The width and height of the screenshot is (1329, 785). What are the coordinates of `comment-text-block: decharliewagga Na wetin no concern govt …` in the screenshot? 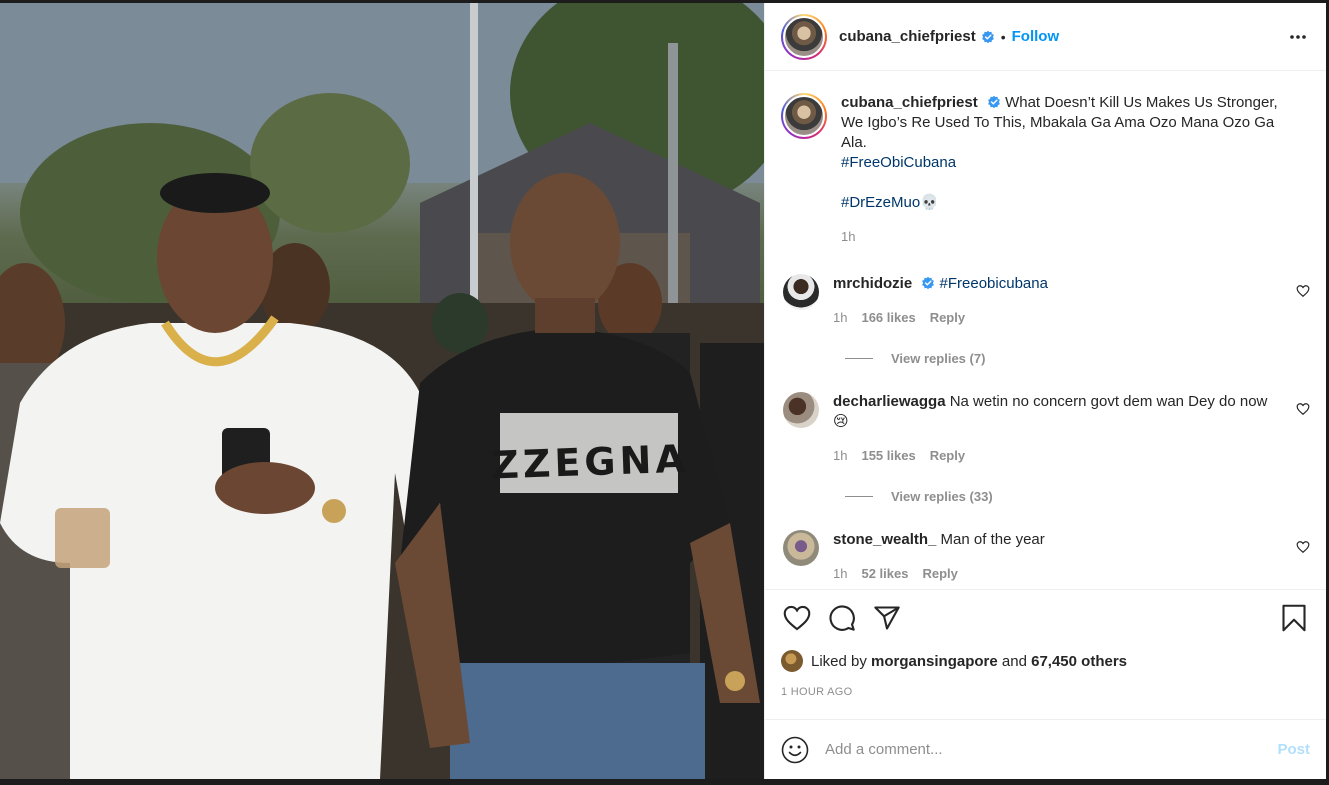 It's located at (1057, 412).